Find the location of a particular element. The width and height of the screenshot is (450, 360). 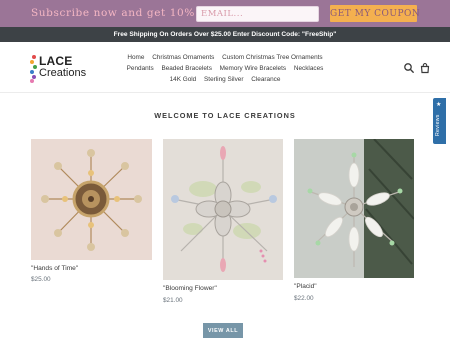

nav-row-3: 14K Gold Sterling Silver Clearance is located at coordinates (225, 79).